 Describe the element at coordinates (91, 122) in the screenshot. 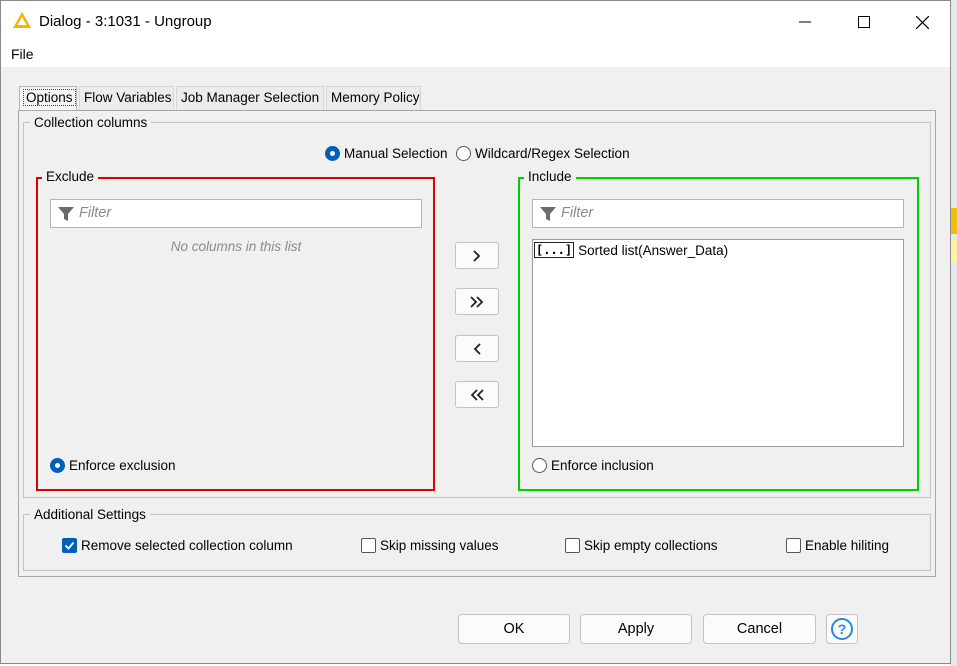

I see `collection-columns-title: Collection columns` at that location.